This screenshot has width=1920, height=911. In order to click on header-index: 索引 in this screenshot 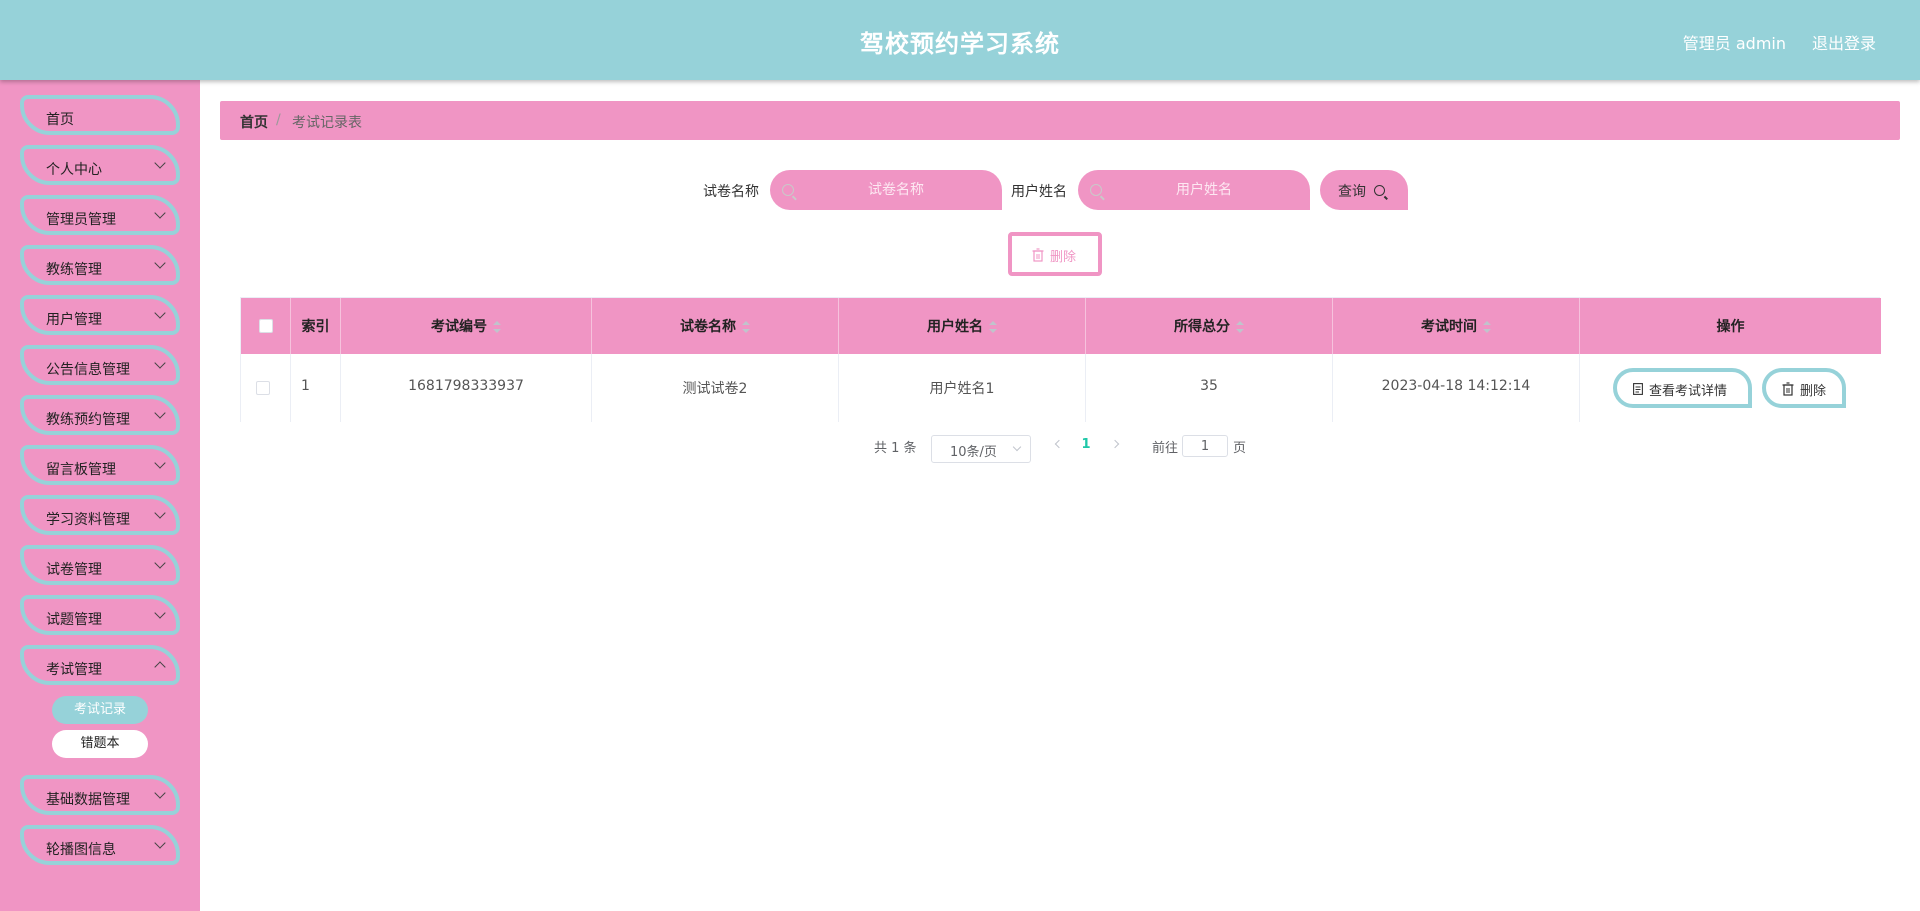, I will do `click(316, 326)`.